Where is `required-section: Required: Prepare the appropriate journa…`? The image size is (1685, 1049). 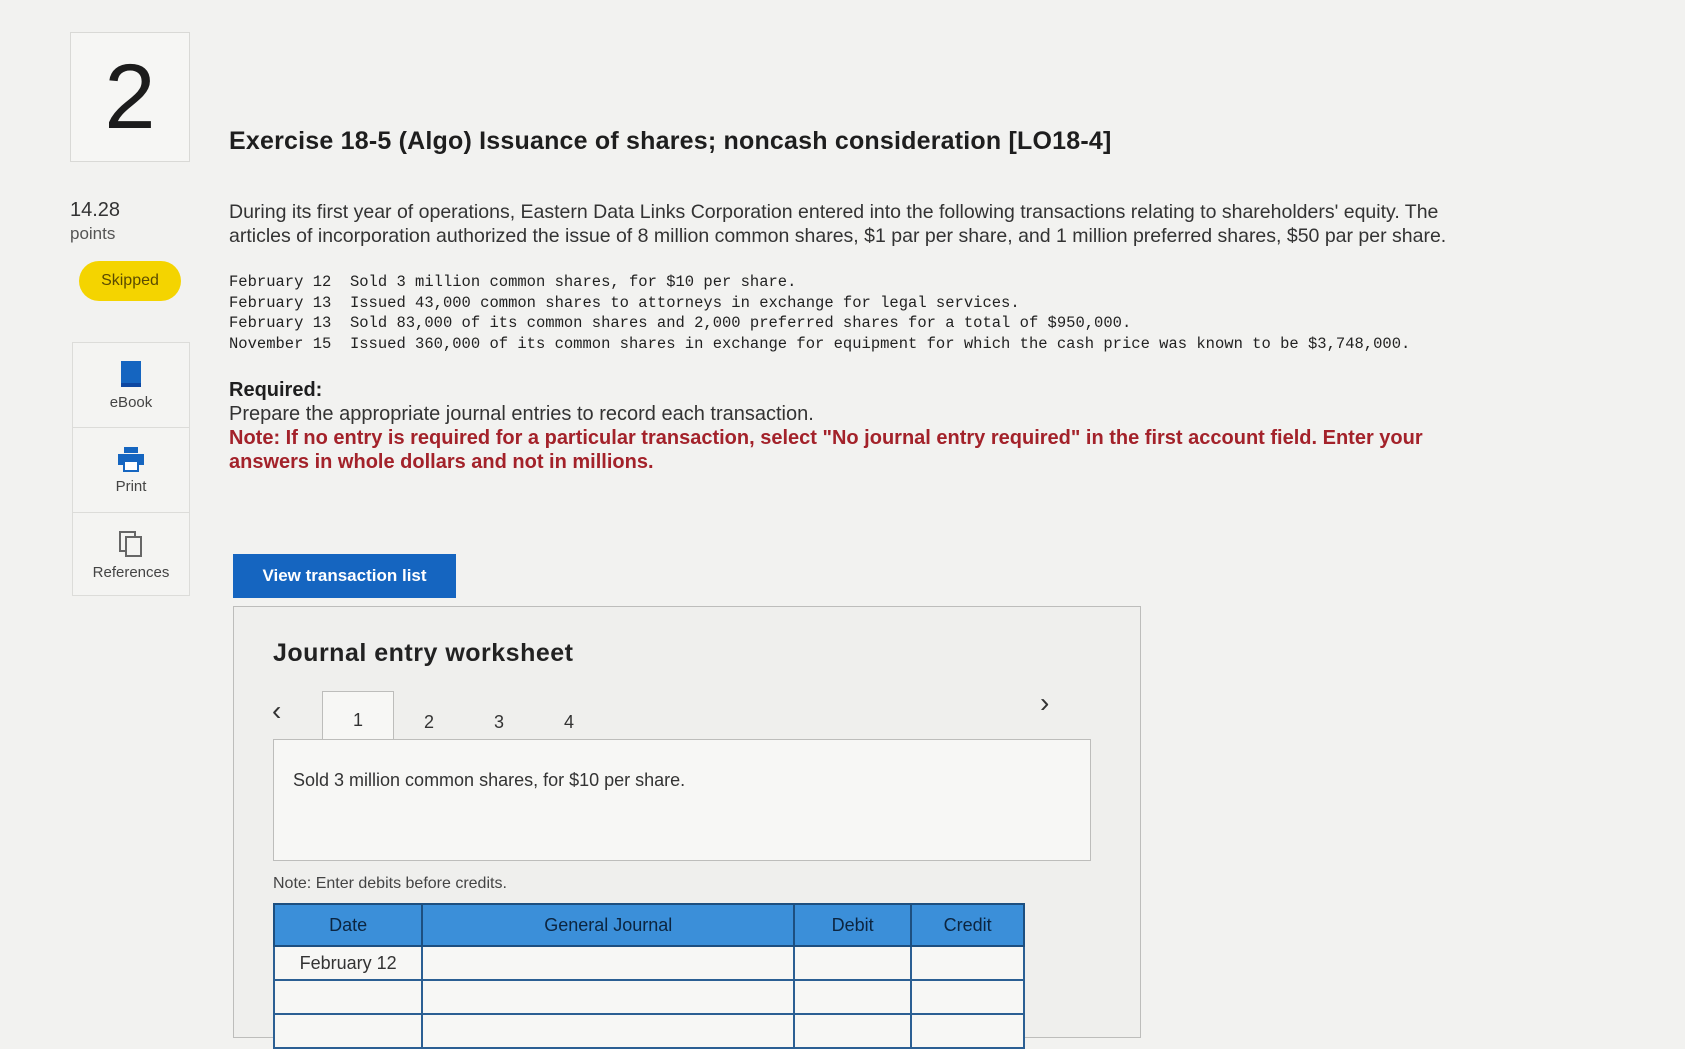 required-section: Required: Prepare the appropriate journa… is located at coordinates (859, 426).